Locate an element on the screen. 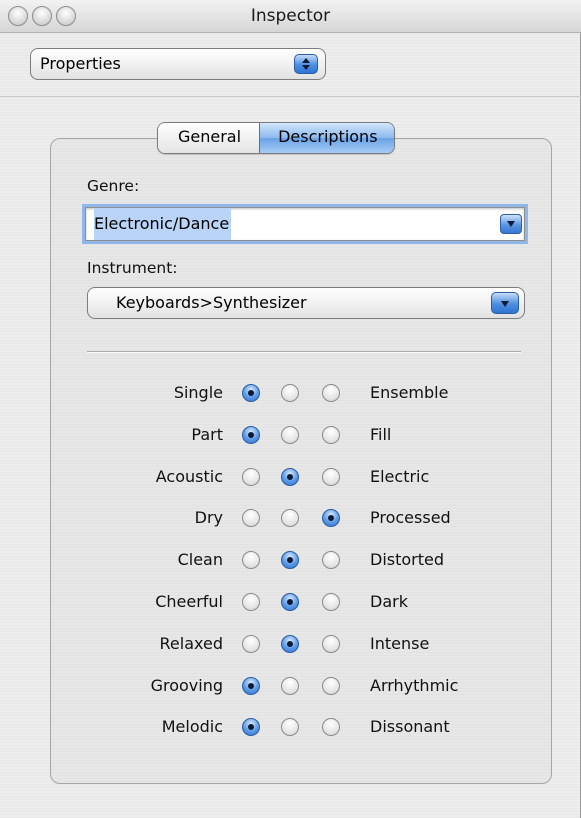 The image size is (581, 818). descriptor-row: Acoustic Electric is located at coordinates (290, 477).